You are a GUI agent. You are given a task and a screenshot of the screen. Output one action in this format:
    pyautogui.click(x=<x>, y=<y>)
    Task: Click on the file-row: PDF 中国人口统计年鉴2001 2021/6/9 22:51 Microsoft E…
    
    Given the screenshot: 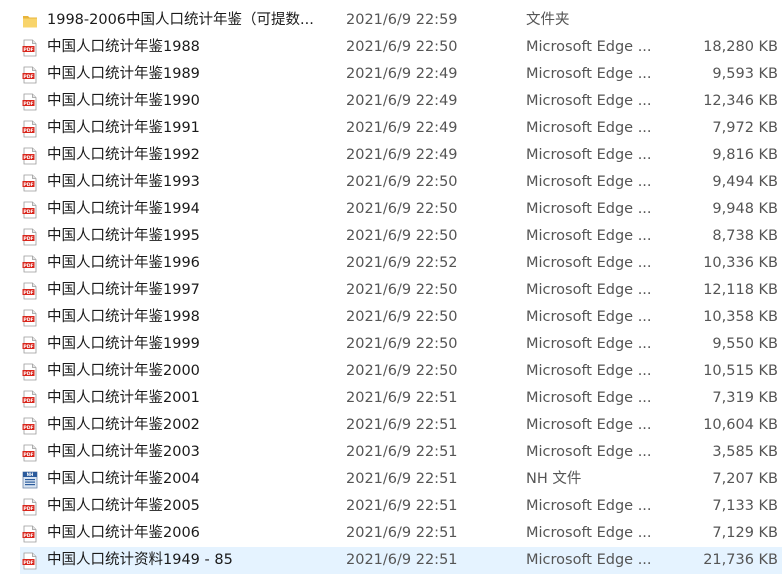 What is the action you would take?
    pyautogui.click(x=401, y=398)
    